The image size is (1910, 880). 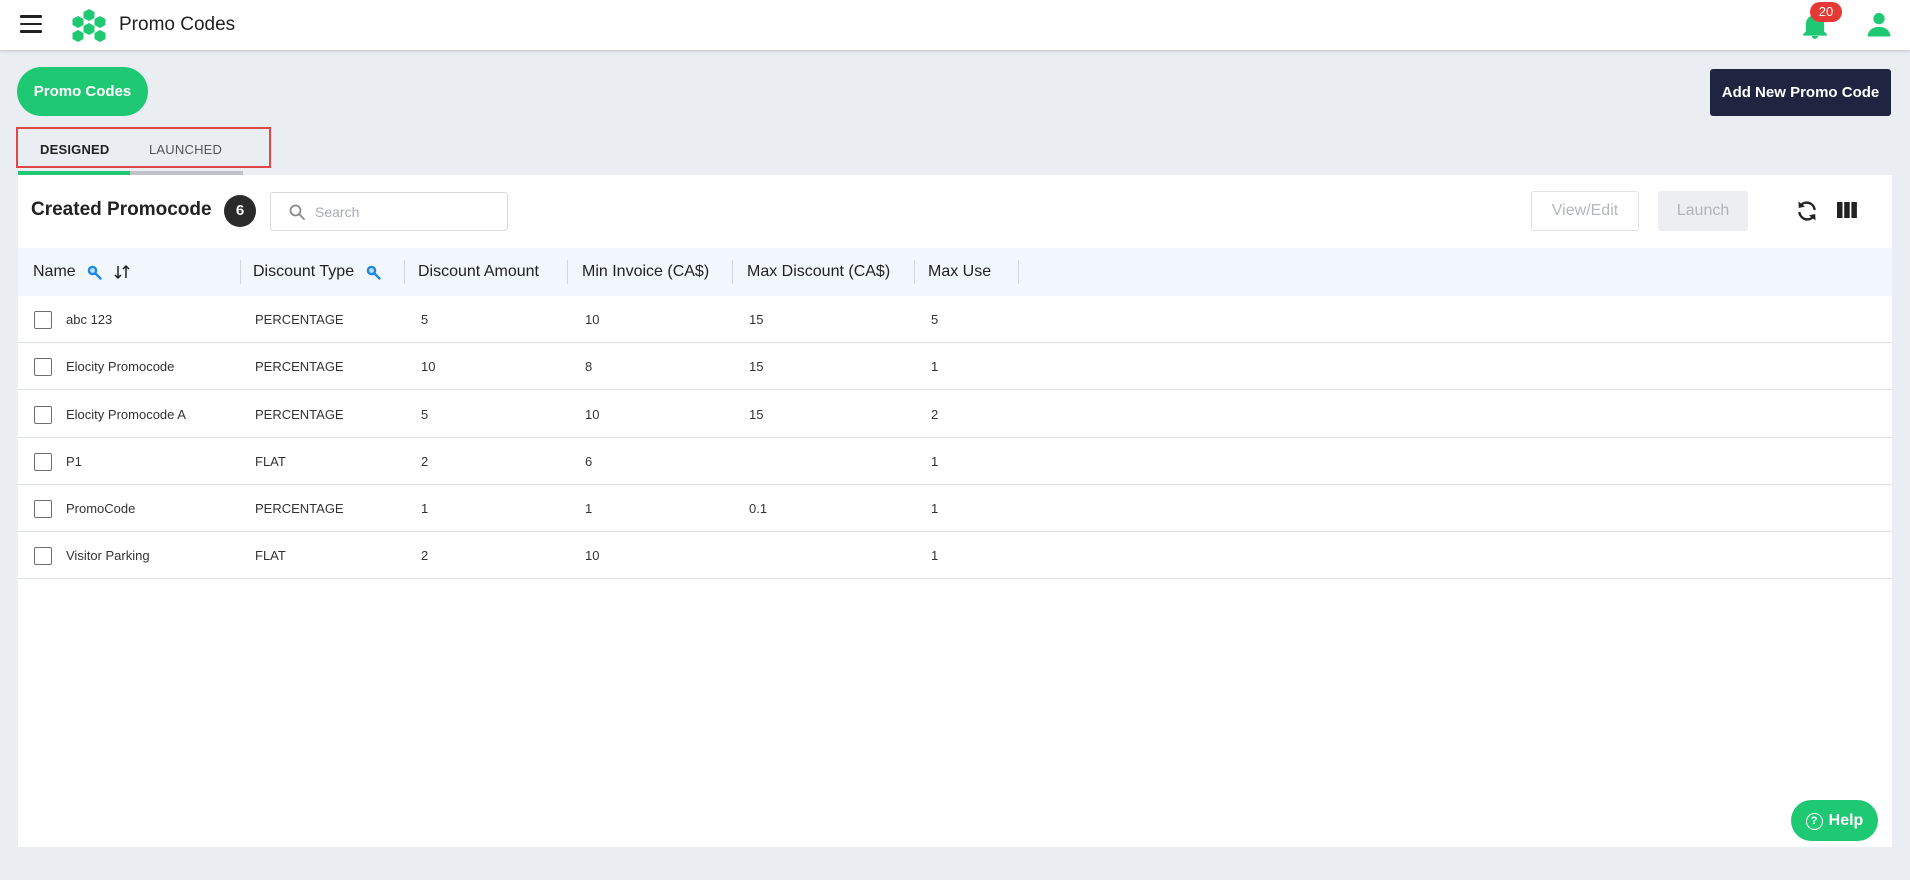 I want to click on cell-name: PromoCode, so click(x=101, y=508).